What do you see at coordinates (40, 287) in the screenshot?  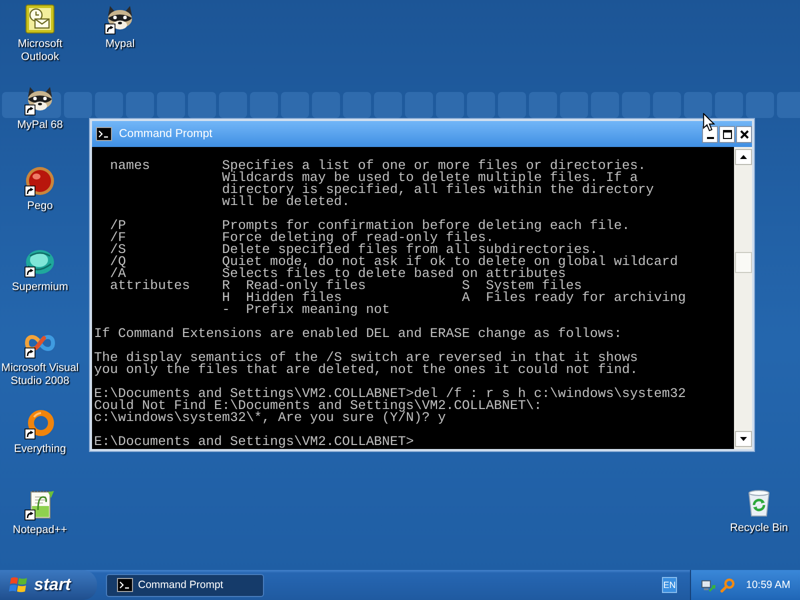 I see `icon-label: Supermium` at bounding box center [40, 287].